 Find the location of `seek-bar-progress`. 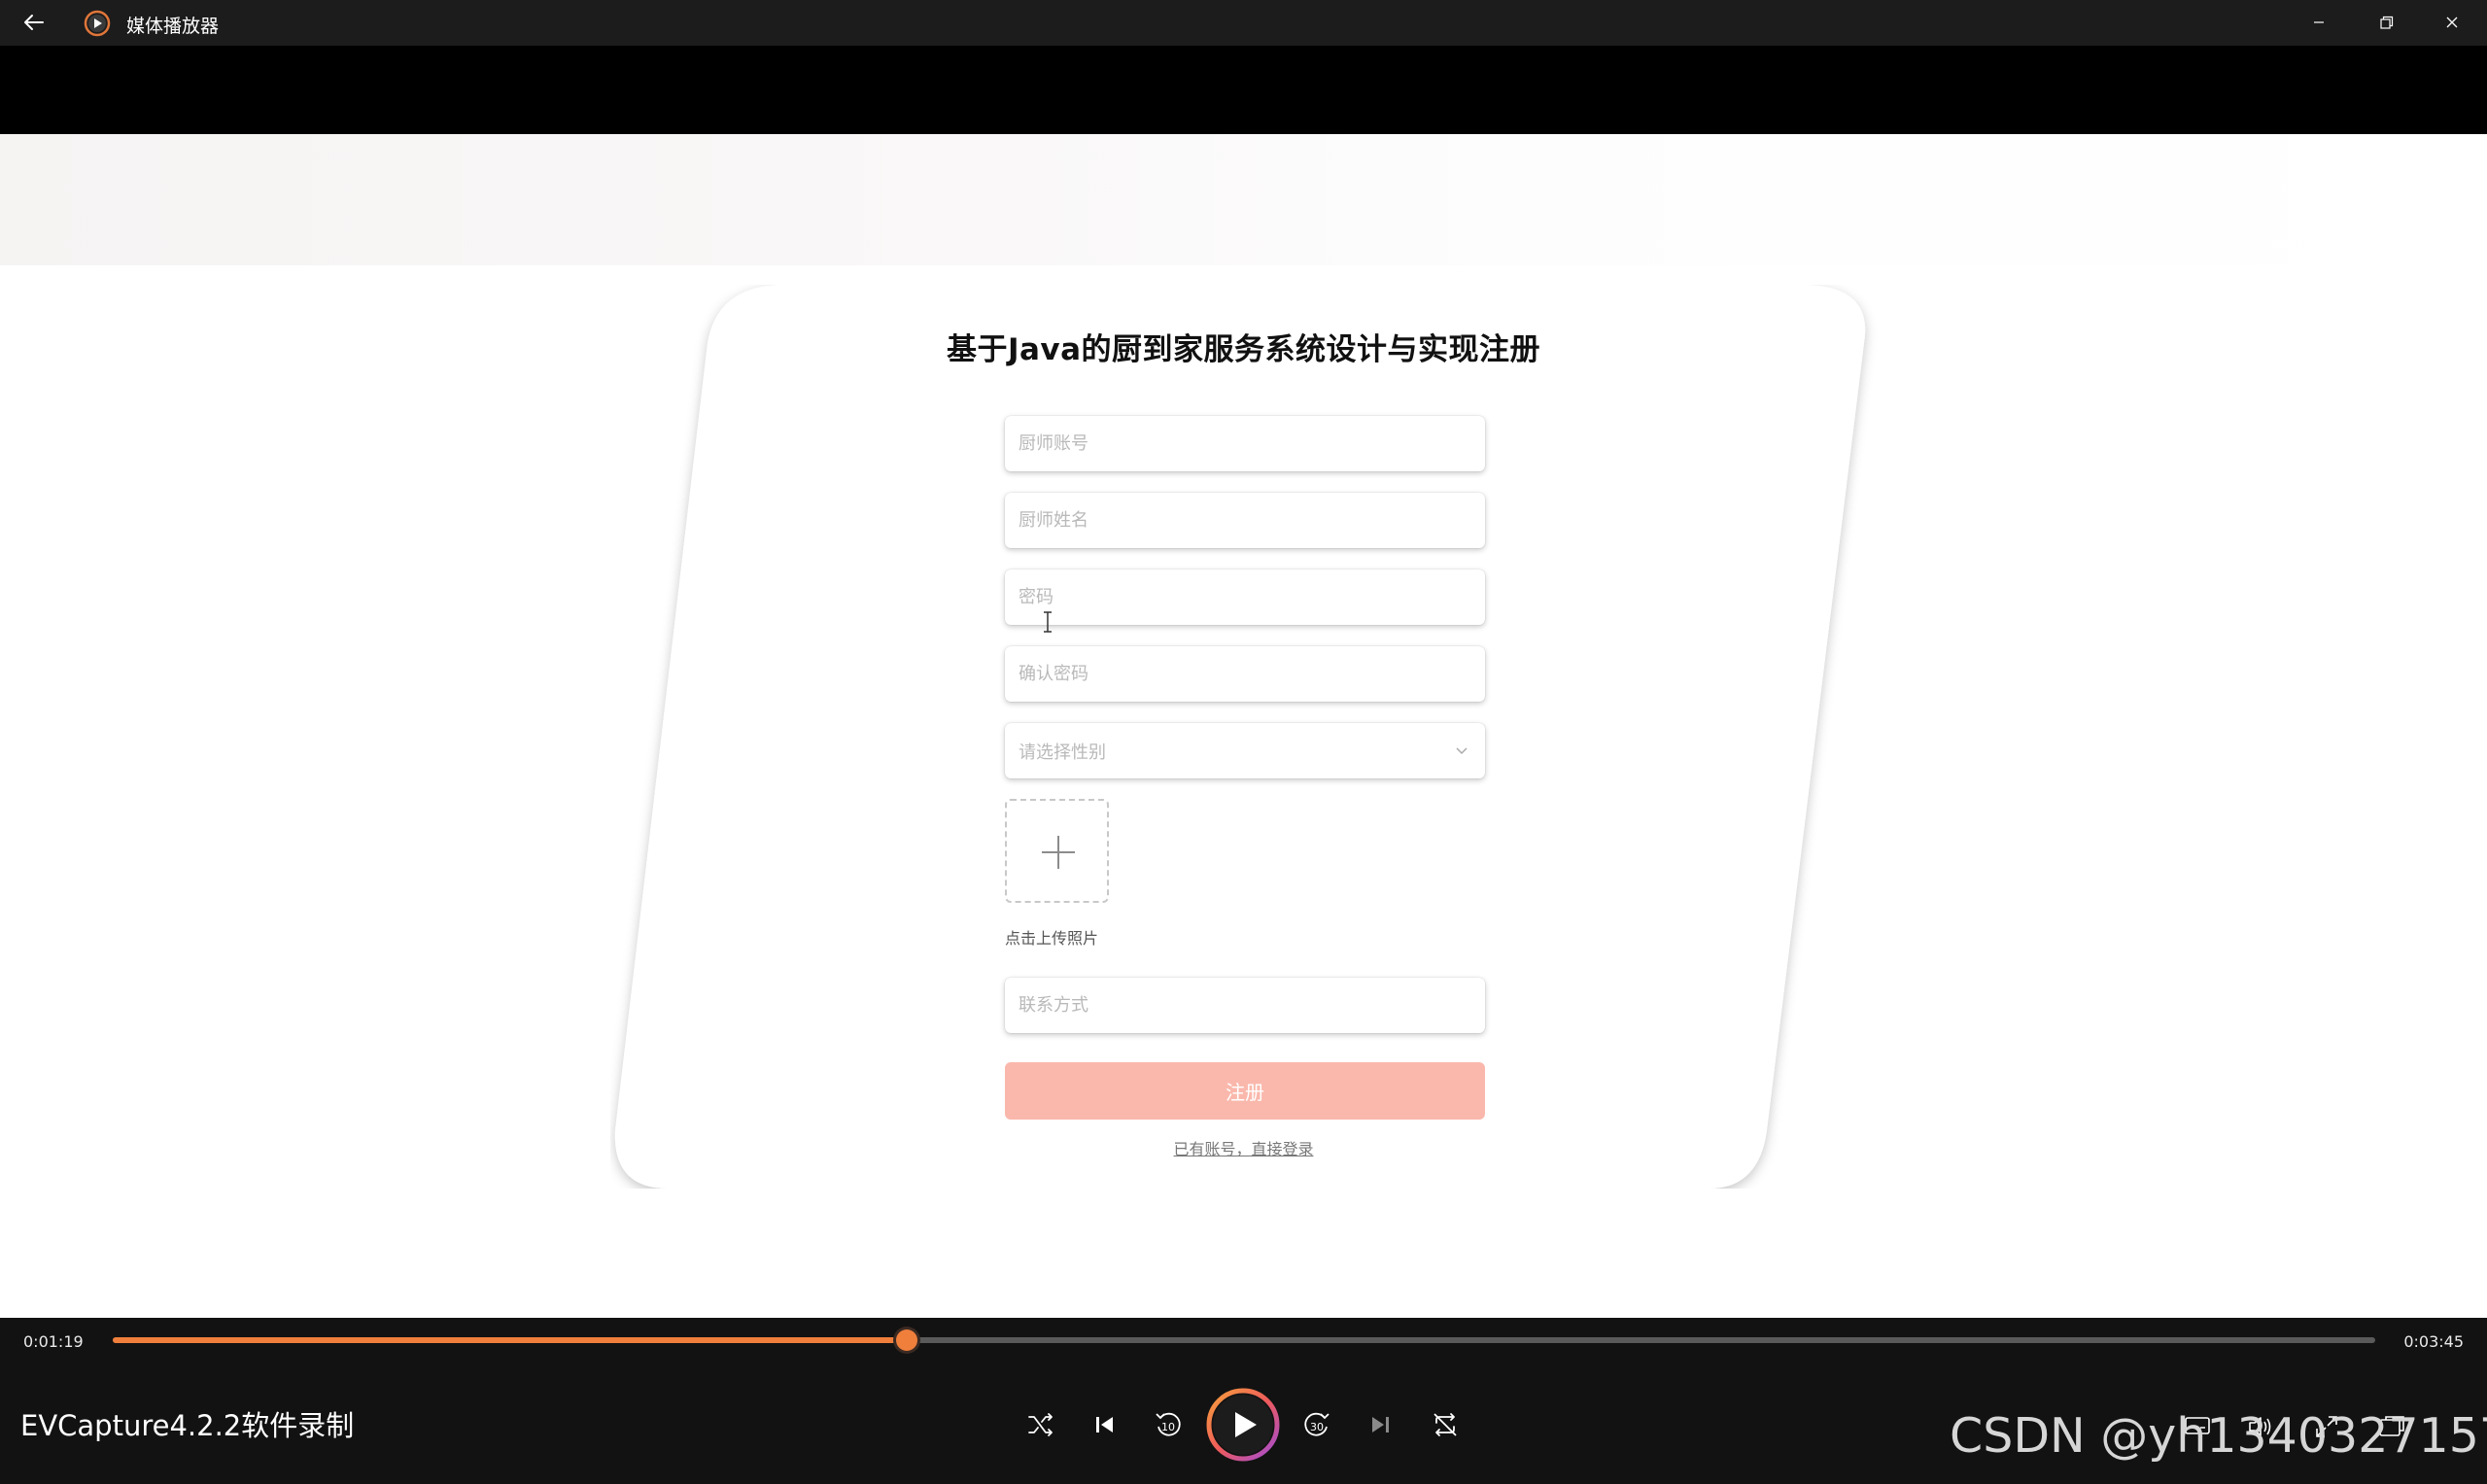

seek-bar-progress is located at coordinates (510, 1340).